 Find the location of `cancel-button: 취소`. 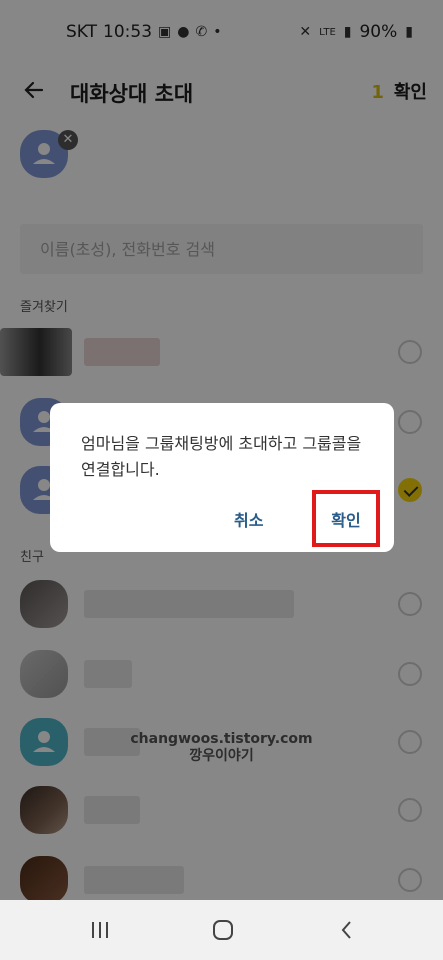

cancel-button: 취소 is located at coordinates (248, 519).